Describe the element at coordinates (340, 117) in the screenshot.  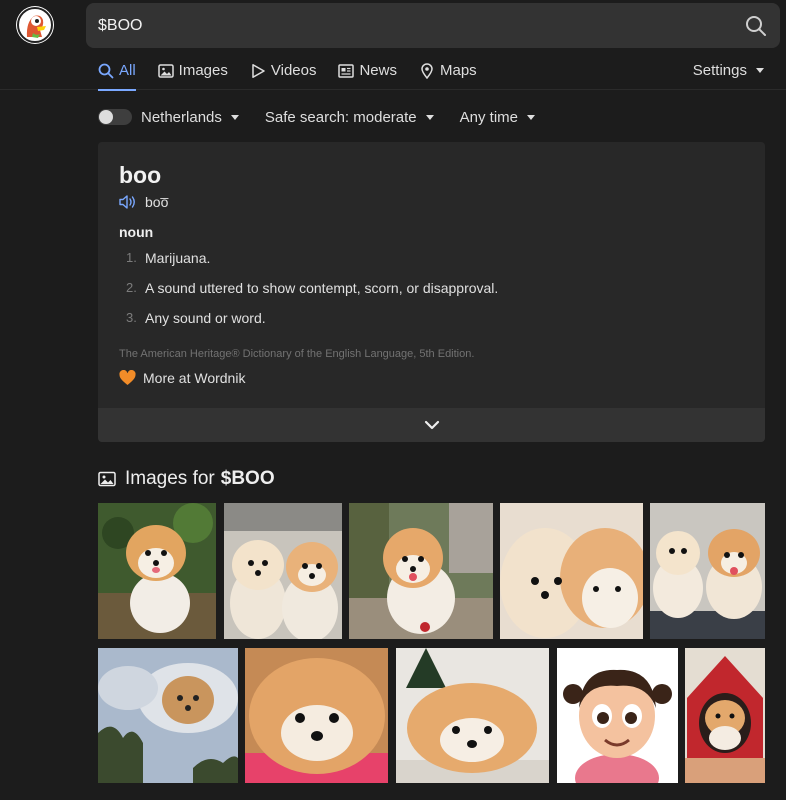
I see `safe-search-label: Safe search: moderate` at that location.